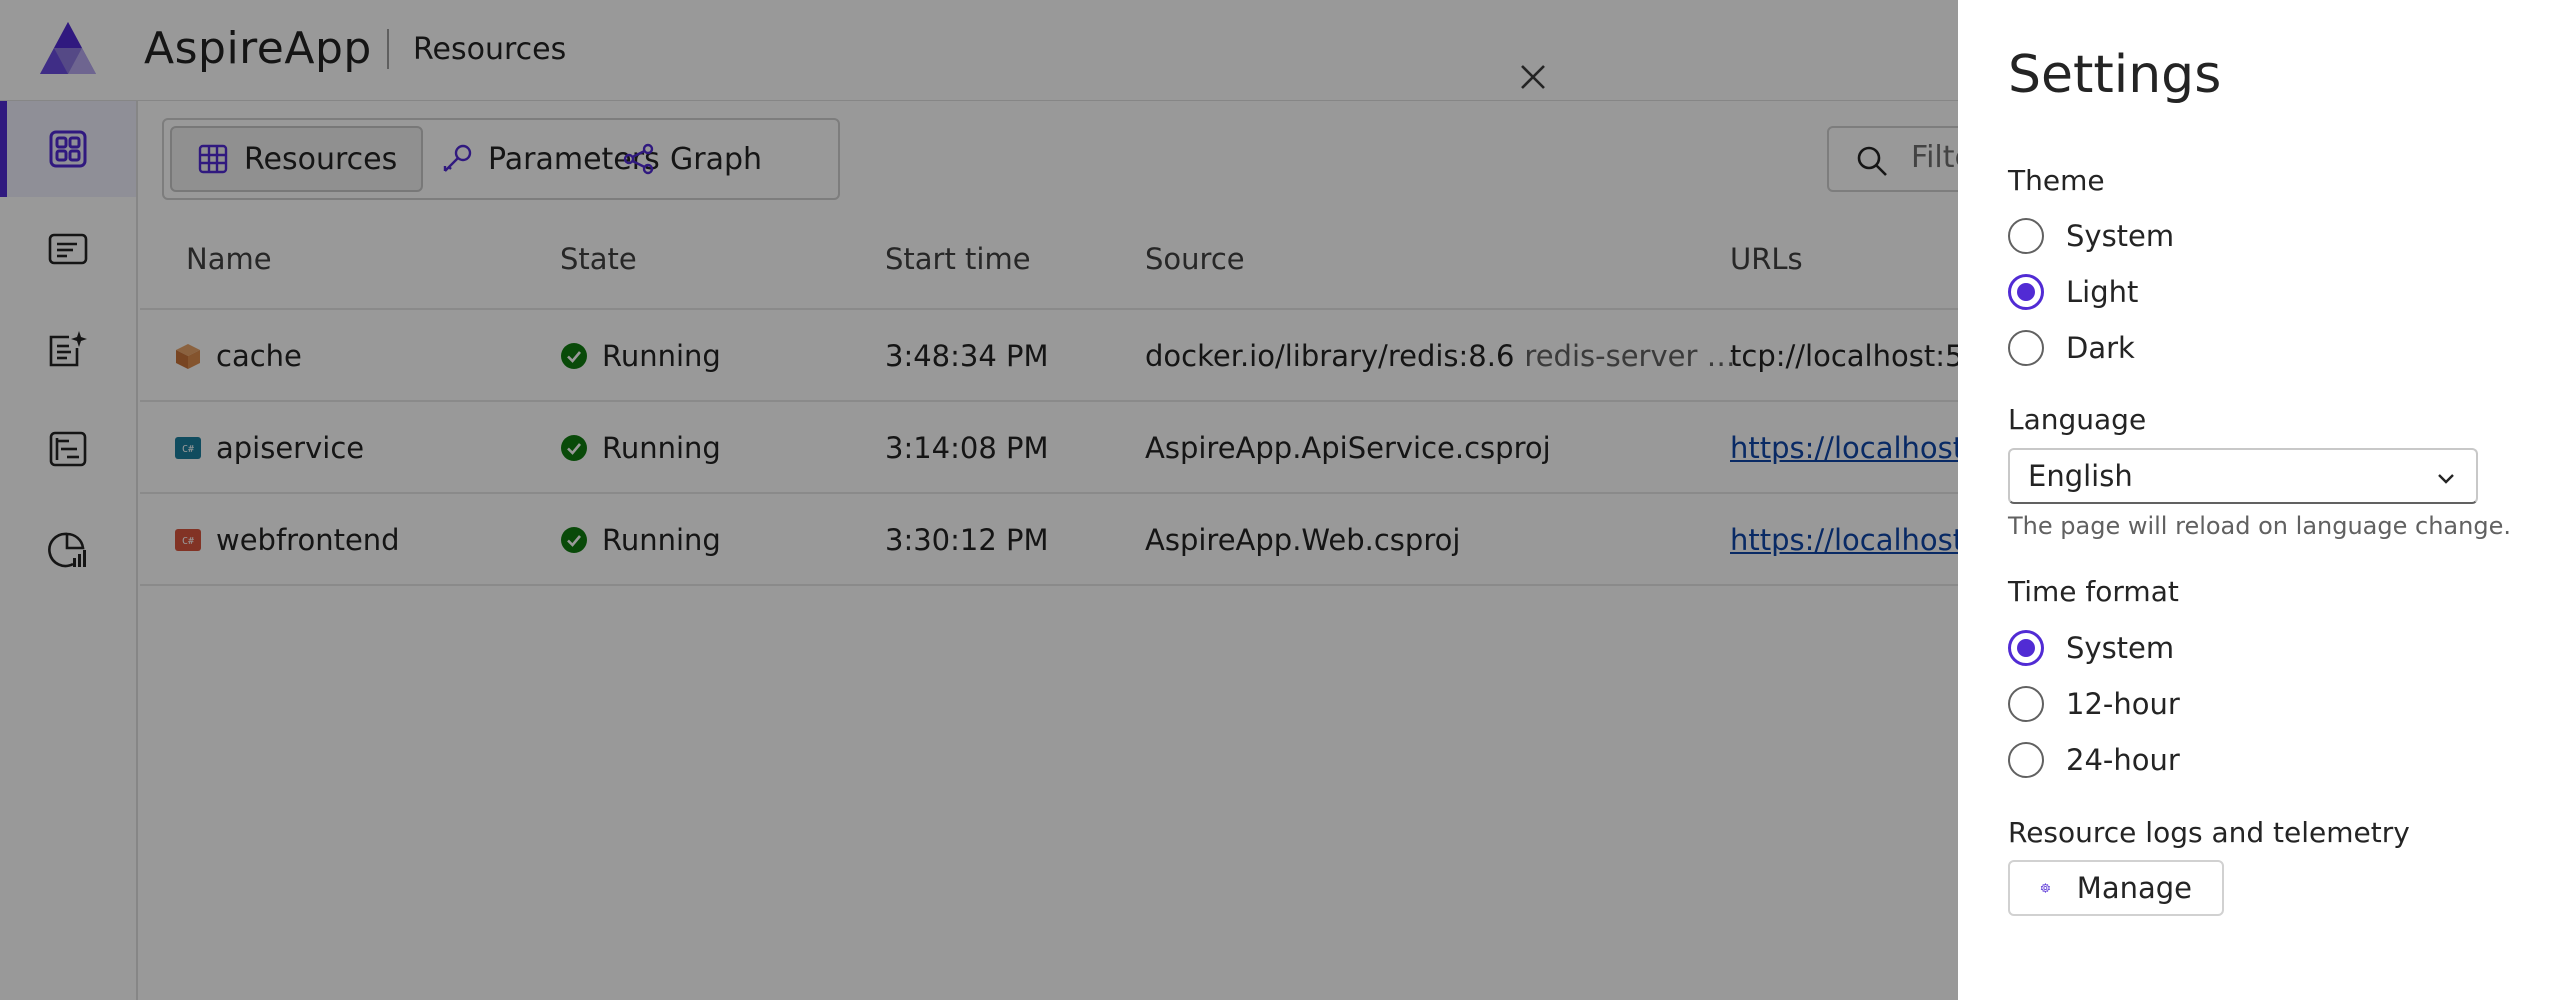 The width and height of the screenshot is (2560, 1000). What do you see at coordinates (2243, 476) in the screenshot?
I see `language-select: English` at bounding box center [2243, 476].